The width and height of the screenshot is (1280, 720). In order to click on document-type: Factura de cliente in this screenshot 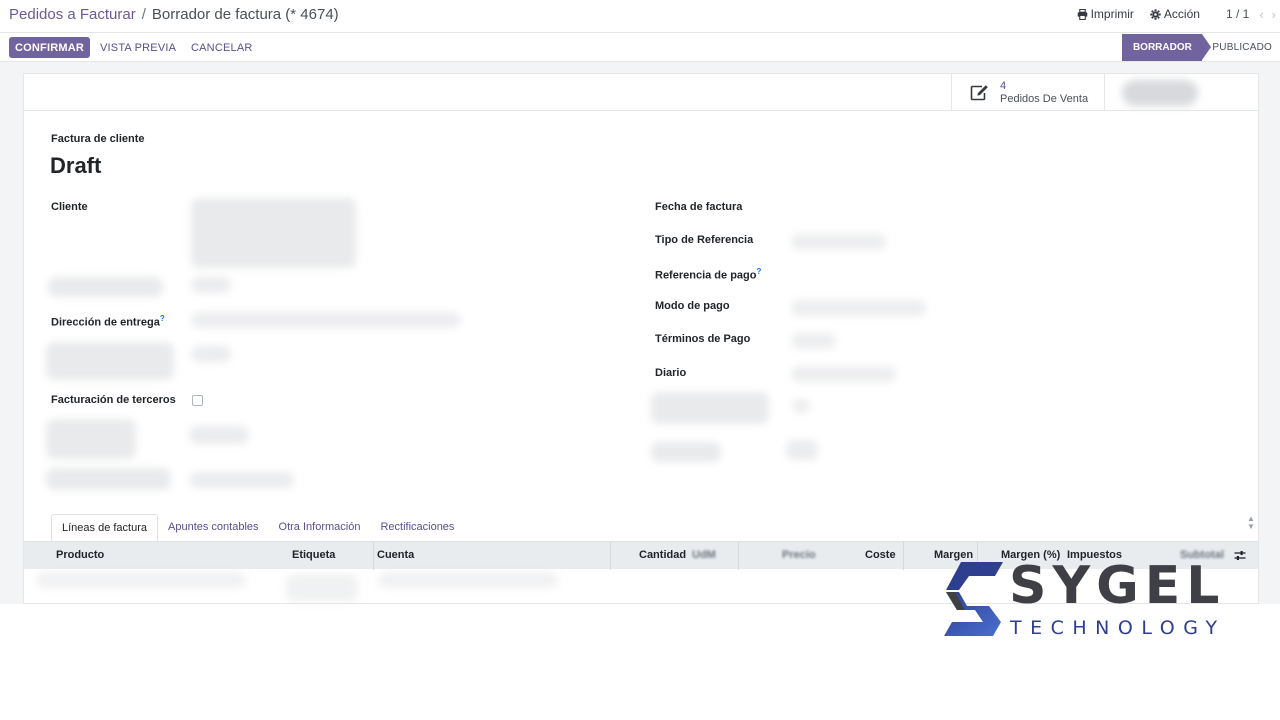, I will do `click(98, 139)`.